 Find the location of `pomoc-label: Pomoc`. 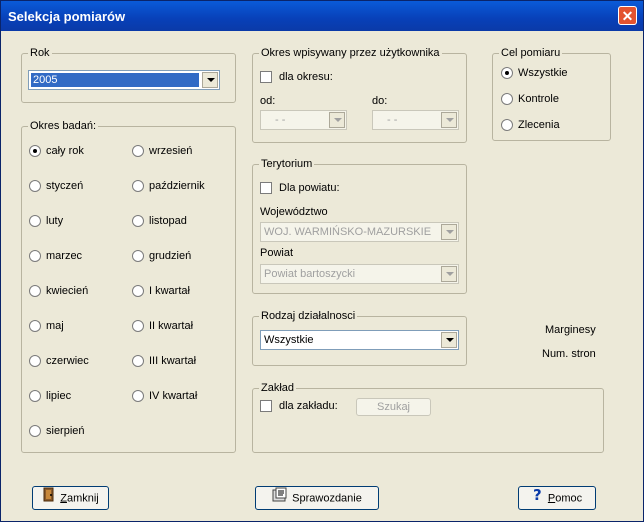

pomoc-label: Pomoc is located at coordinates (565, 498).